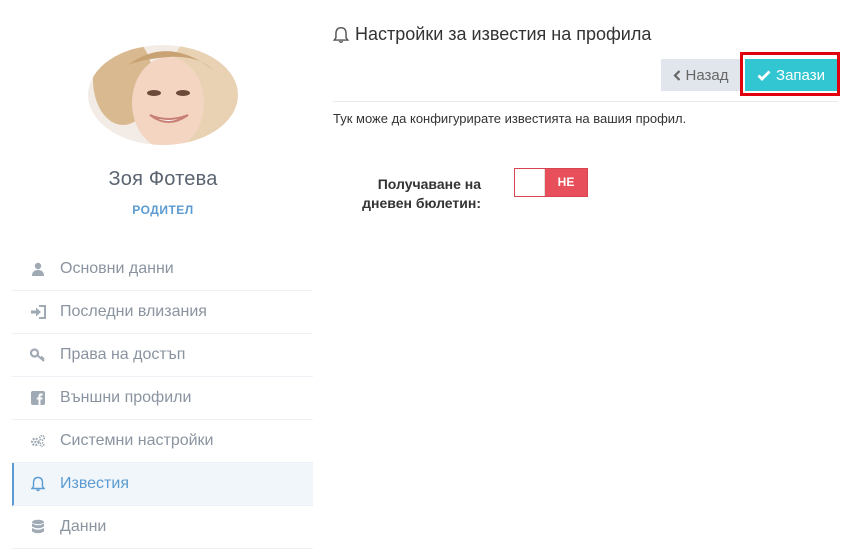 Image resolution: width=849 pixels, height=549 pixels. I want to click on sidebar-item-label: Права на достъп, so click(123, 354).